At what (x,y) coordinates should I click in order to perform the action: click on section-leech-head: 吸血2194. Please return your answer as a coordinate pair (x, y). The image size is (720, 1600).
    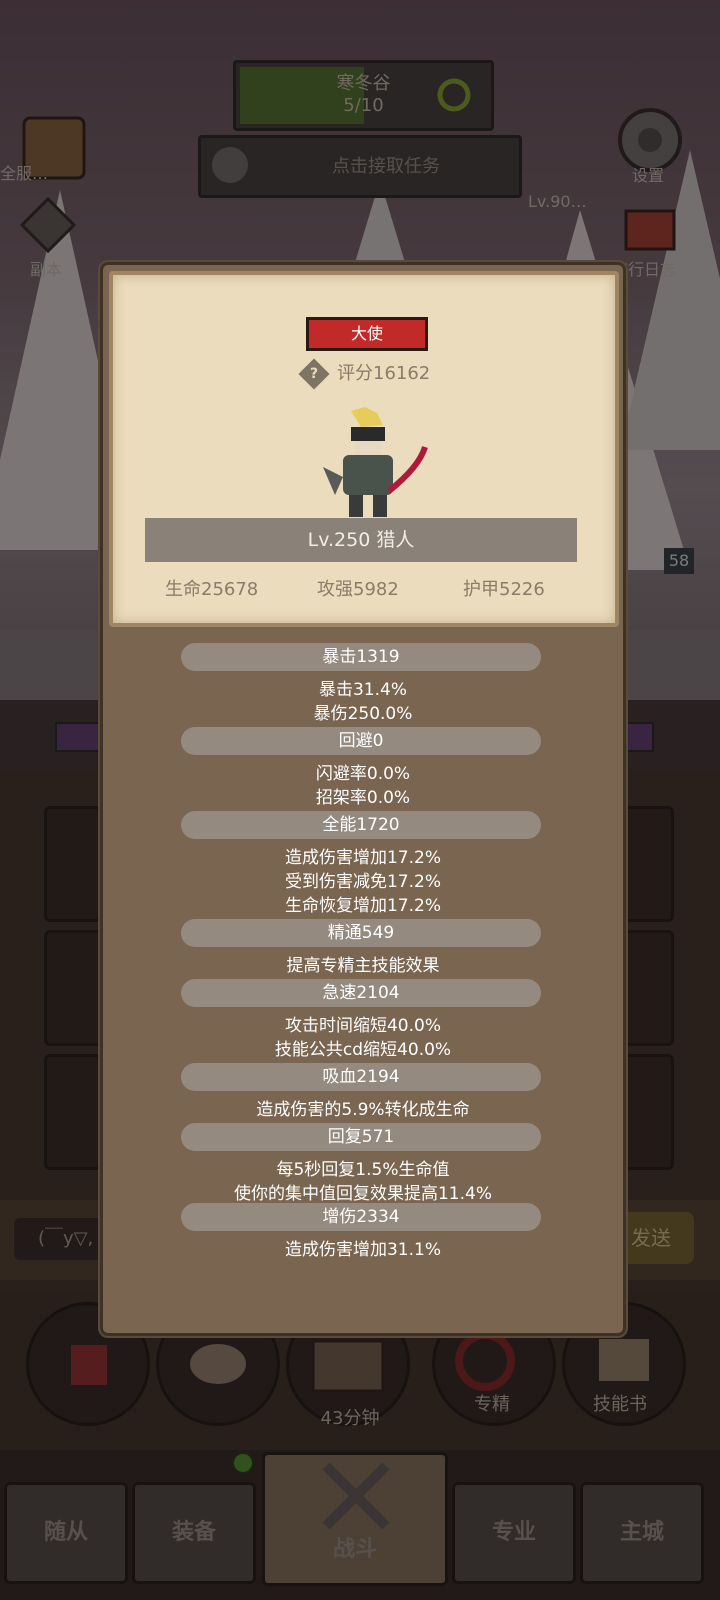
    Looking at the image, I should click on (361, 1077).